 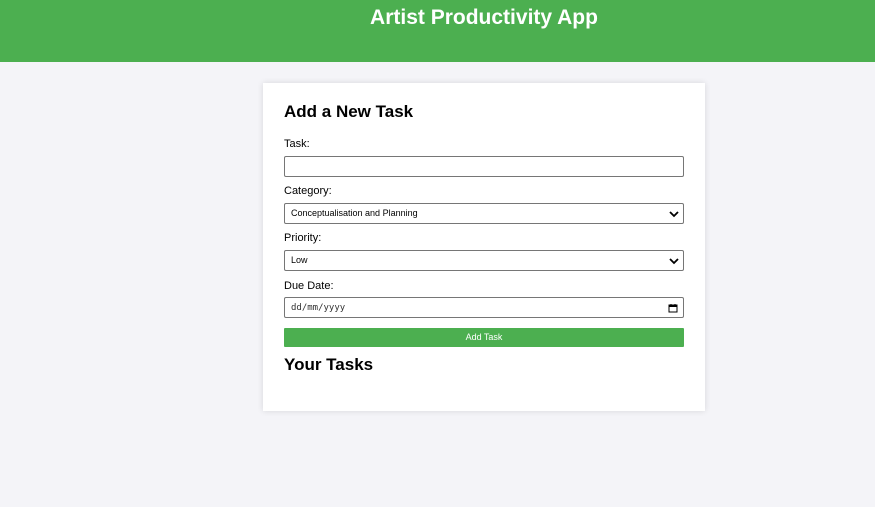 I want to click on due-date-label: Due Date:, so click(x=309, y=286).